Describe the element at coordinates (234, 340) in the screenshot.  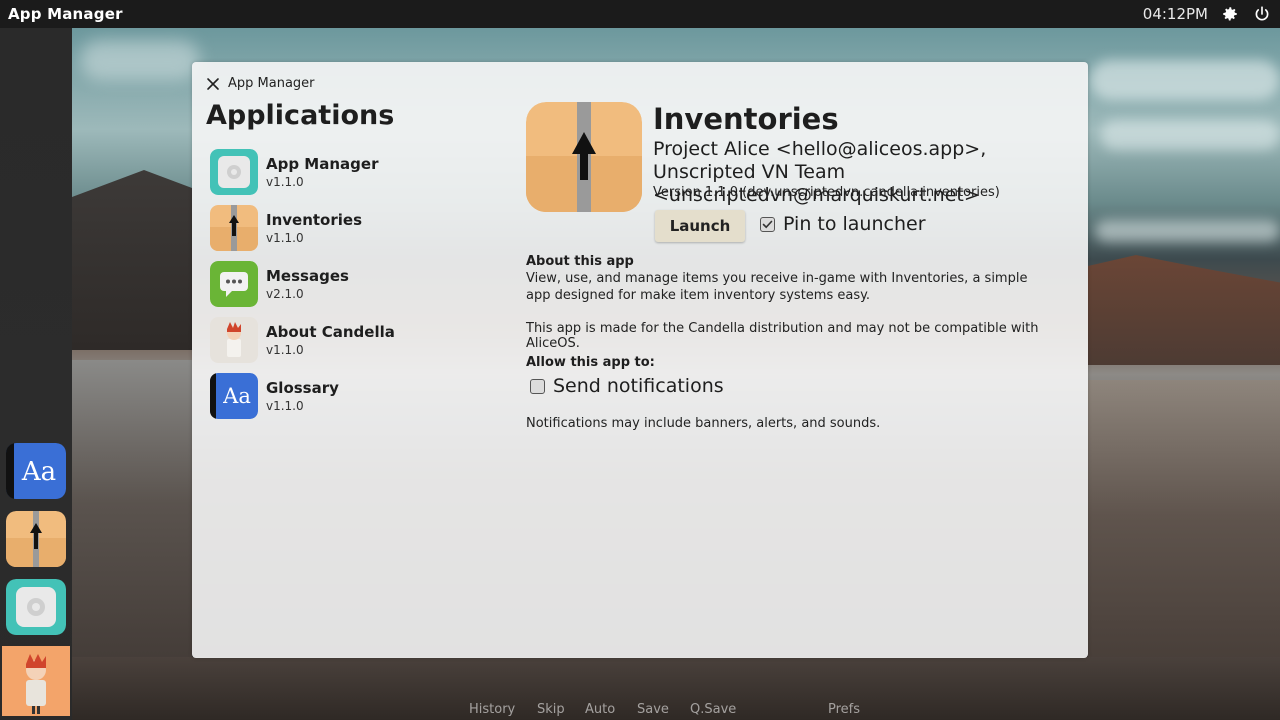
I see `about-candella-icon` at that location.